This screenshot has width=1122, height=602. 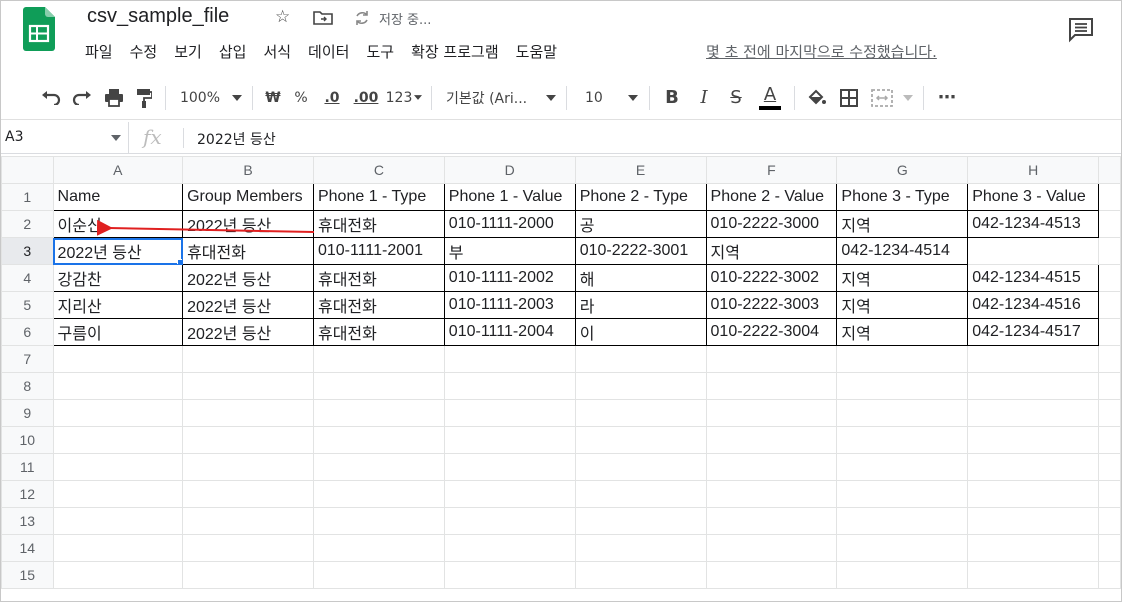 What do you see at coordinates (509, 251) in the screenshot?
I see `cell-d3: 부` at bounding box center [509, 251].